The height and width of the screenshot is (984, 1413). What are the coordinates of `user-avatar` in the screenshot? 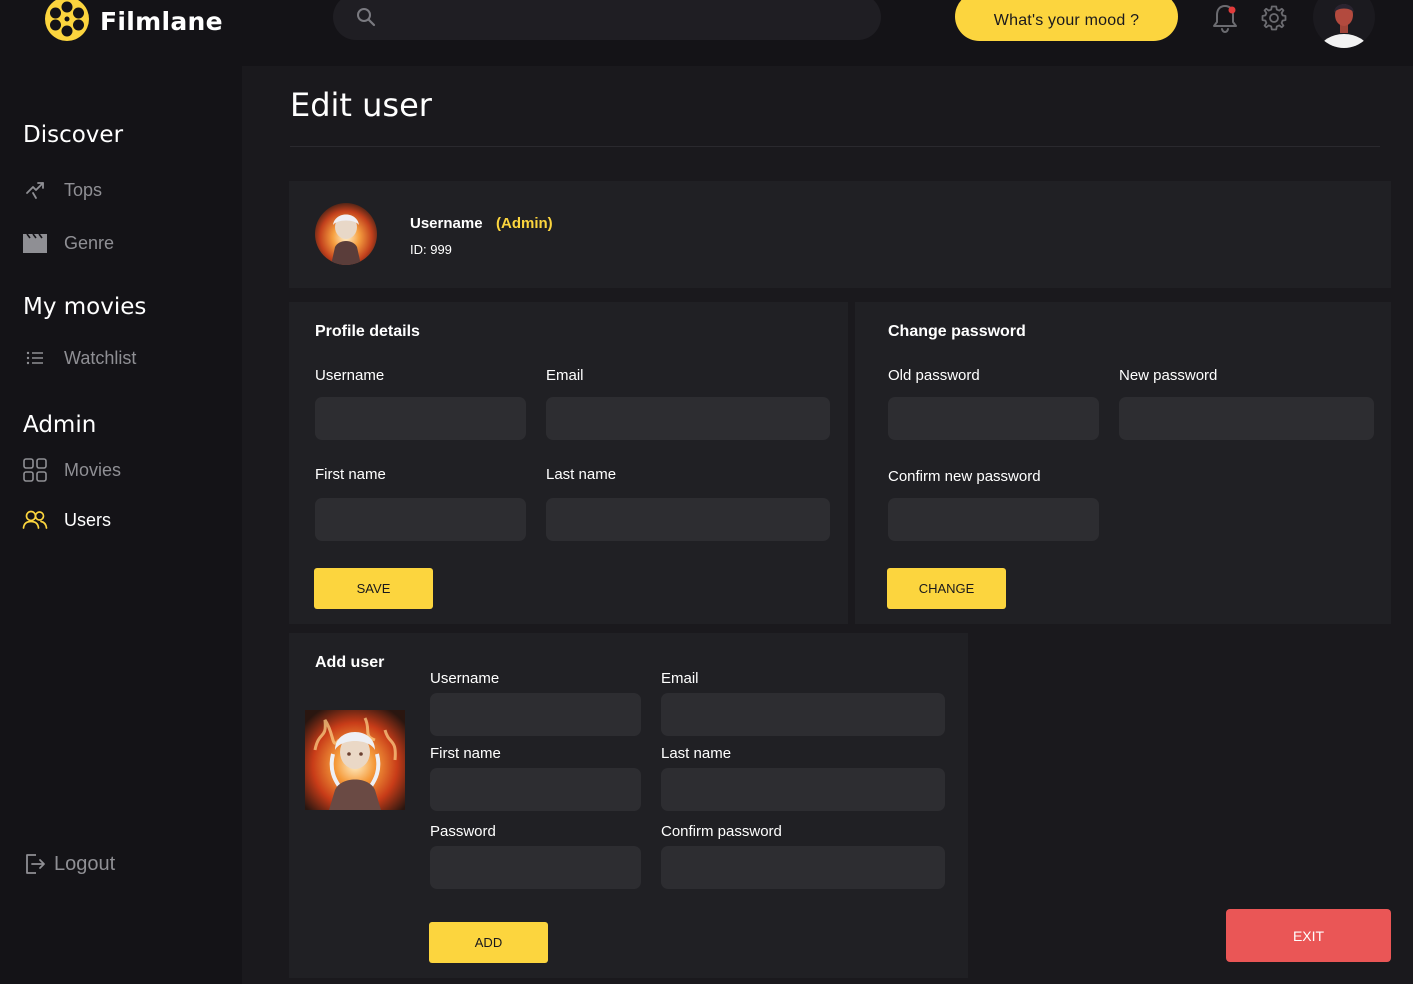 It's located at (346, 234).